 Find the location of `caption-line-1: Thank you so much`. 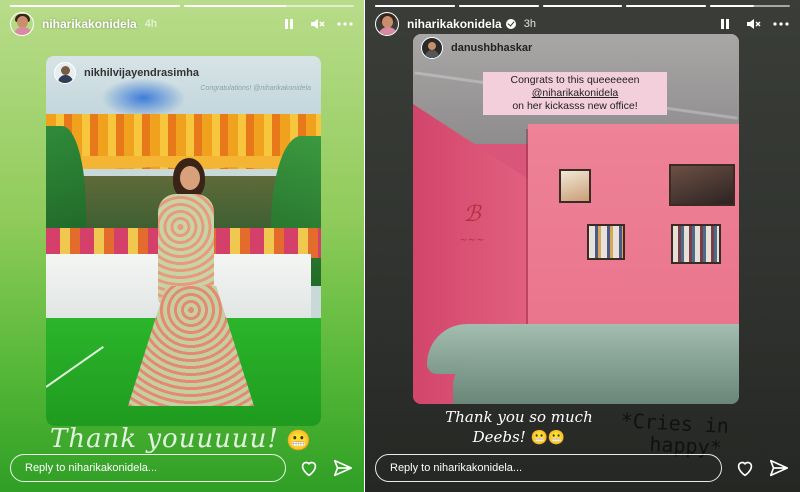

caption-line-1: Thank you so much is located at coordinates (519, 417).